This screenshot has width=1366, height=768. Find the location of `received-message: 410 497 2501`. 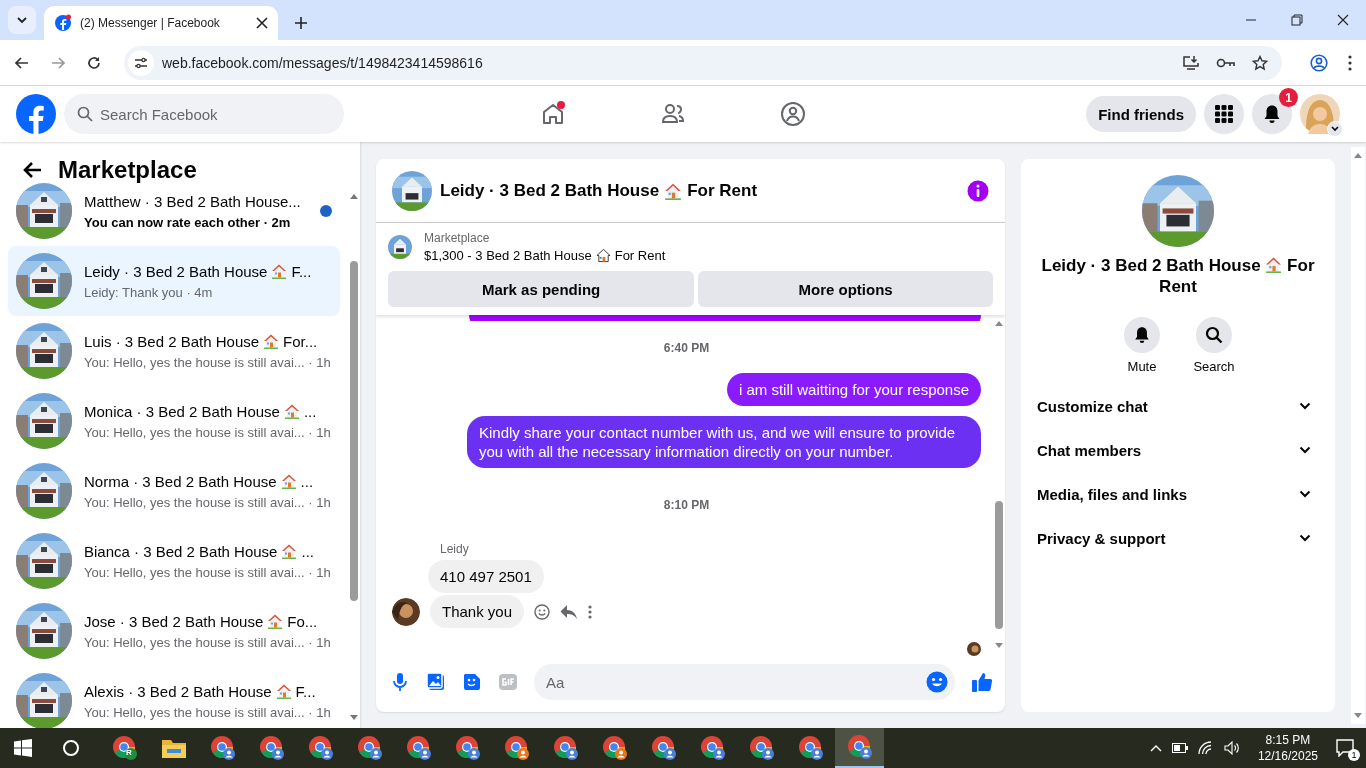

received-message: 410 497 2501 is located at coordinates (486, 576).